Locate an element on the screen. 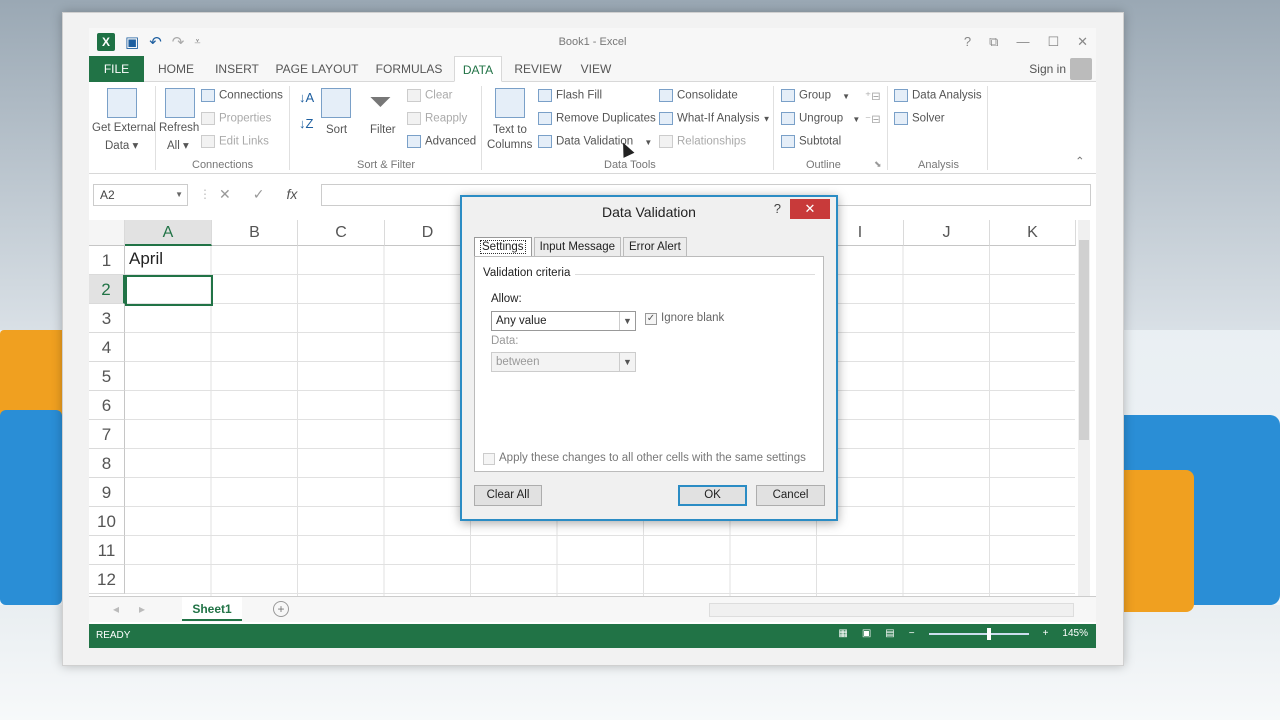 The width and height of the screenshot is (1280, 720). page-layout-view-icon: ▣ is located at coordinates (866, 633).